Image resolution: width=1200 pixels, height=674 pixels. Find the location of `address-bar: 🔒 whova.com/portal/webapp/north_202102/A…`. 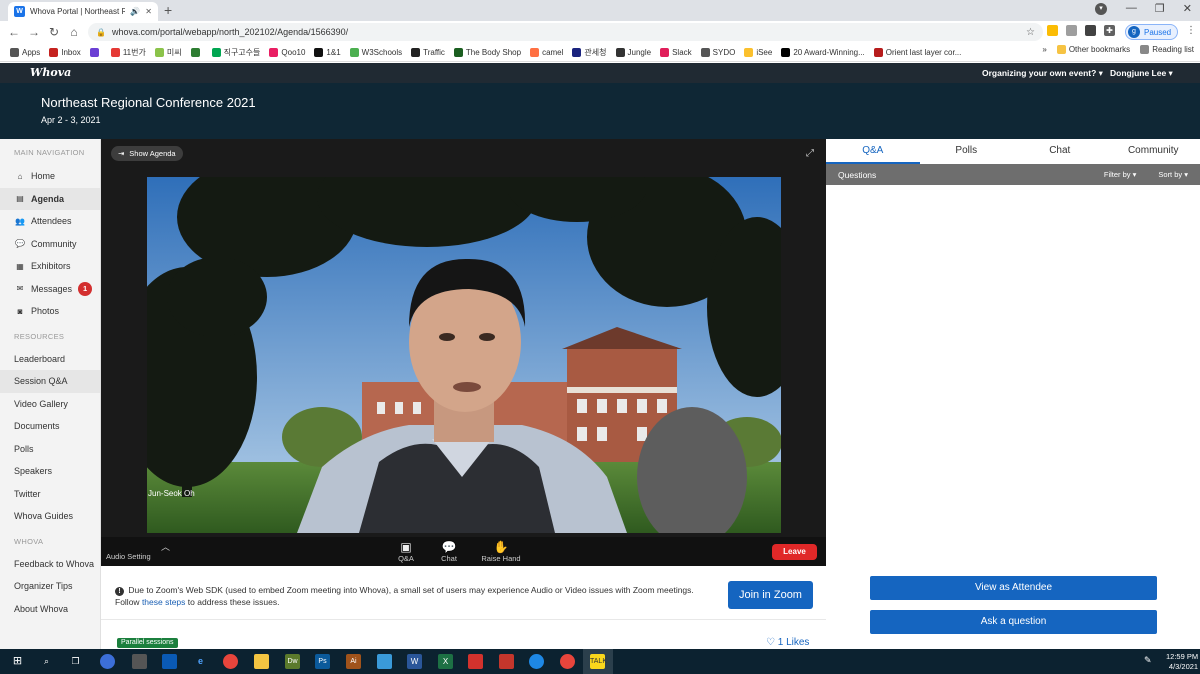

address-bar: 🔒 whova.com/portal/webapp/north_202102/A… is located at coordinates (565, 32).